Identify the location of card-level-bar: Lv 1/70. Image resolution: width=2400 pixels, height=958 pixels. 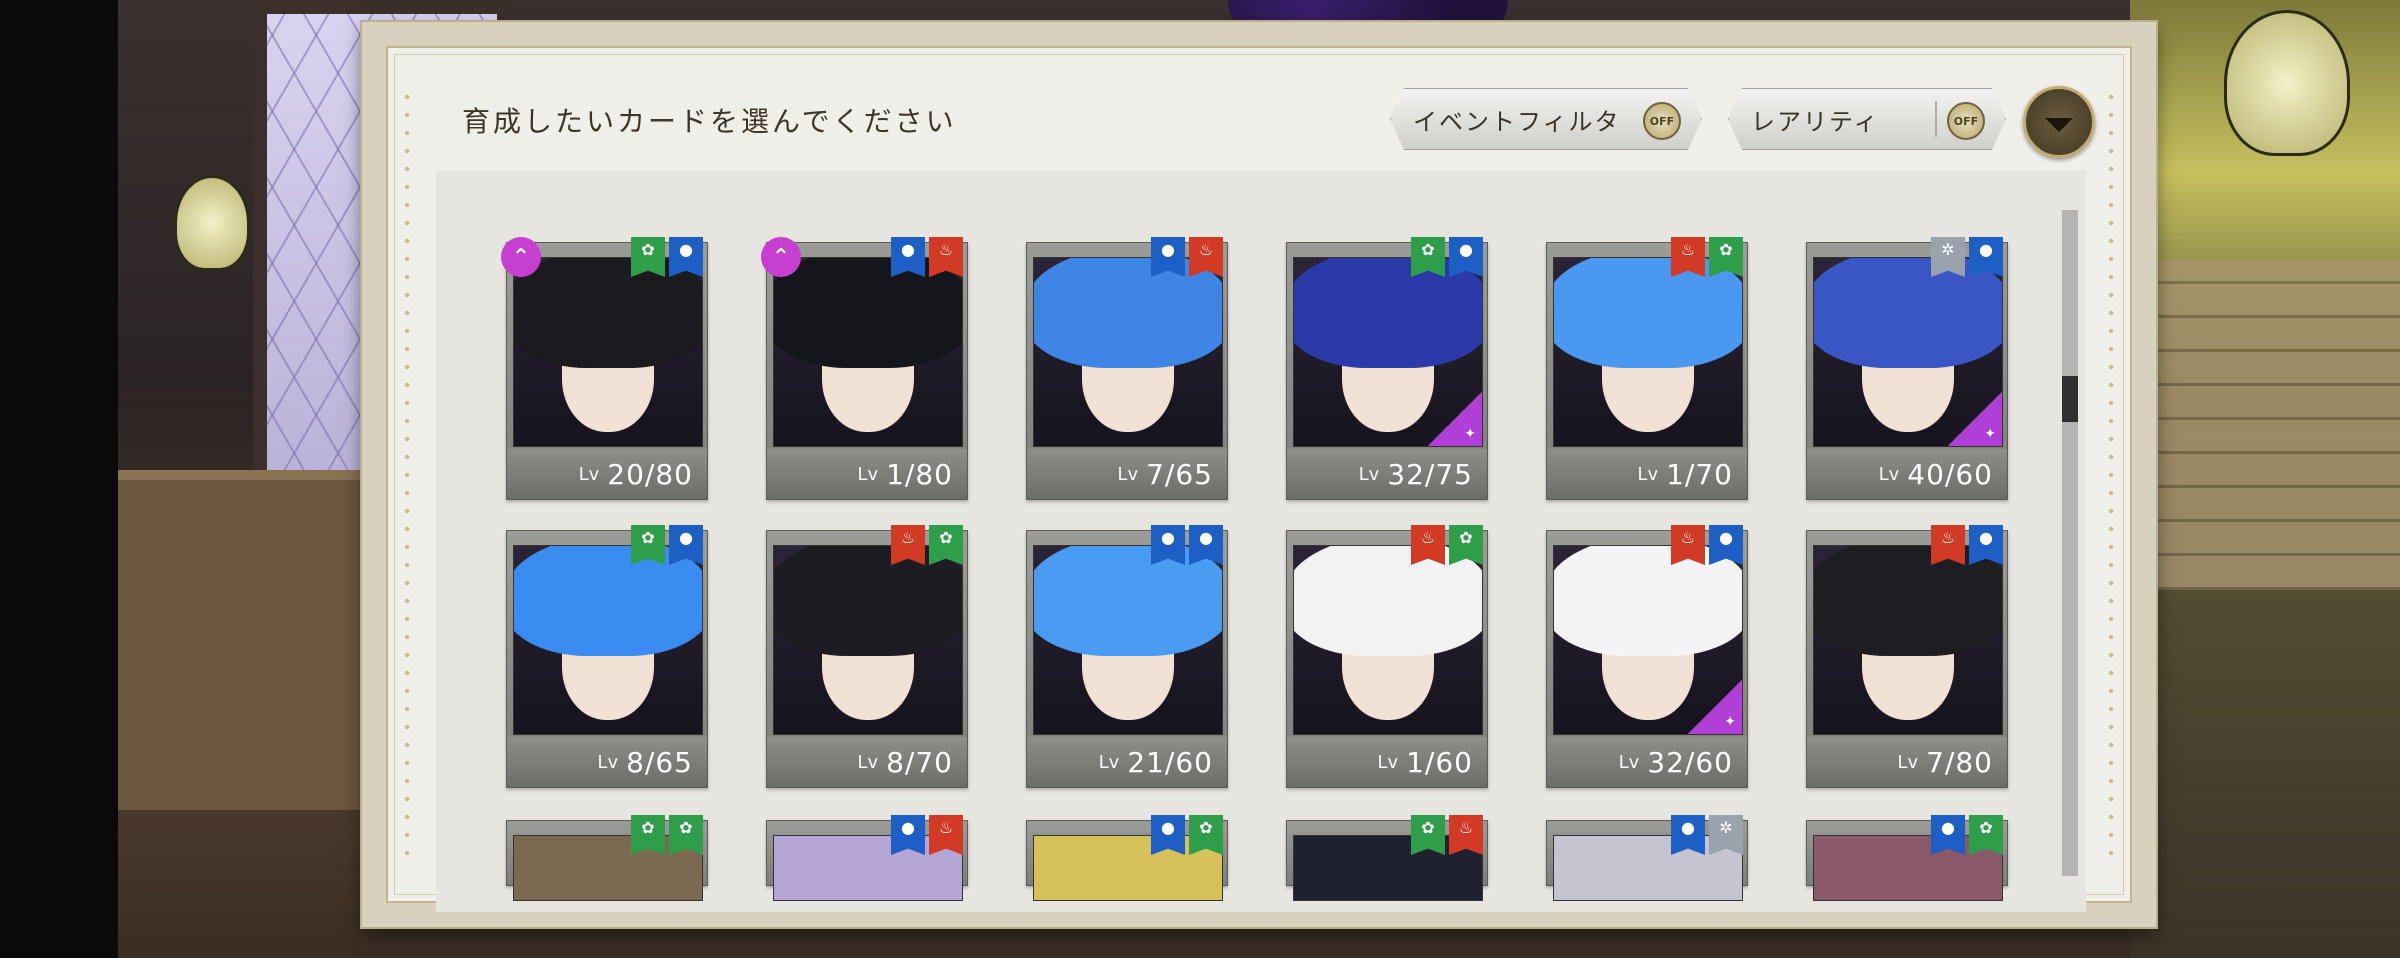
(1647, 474).